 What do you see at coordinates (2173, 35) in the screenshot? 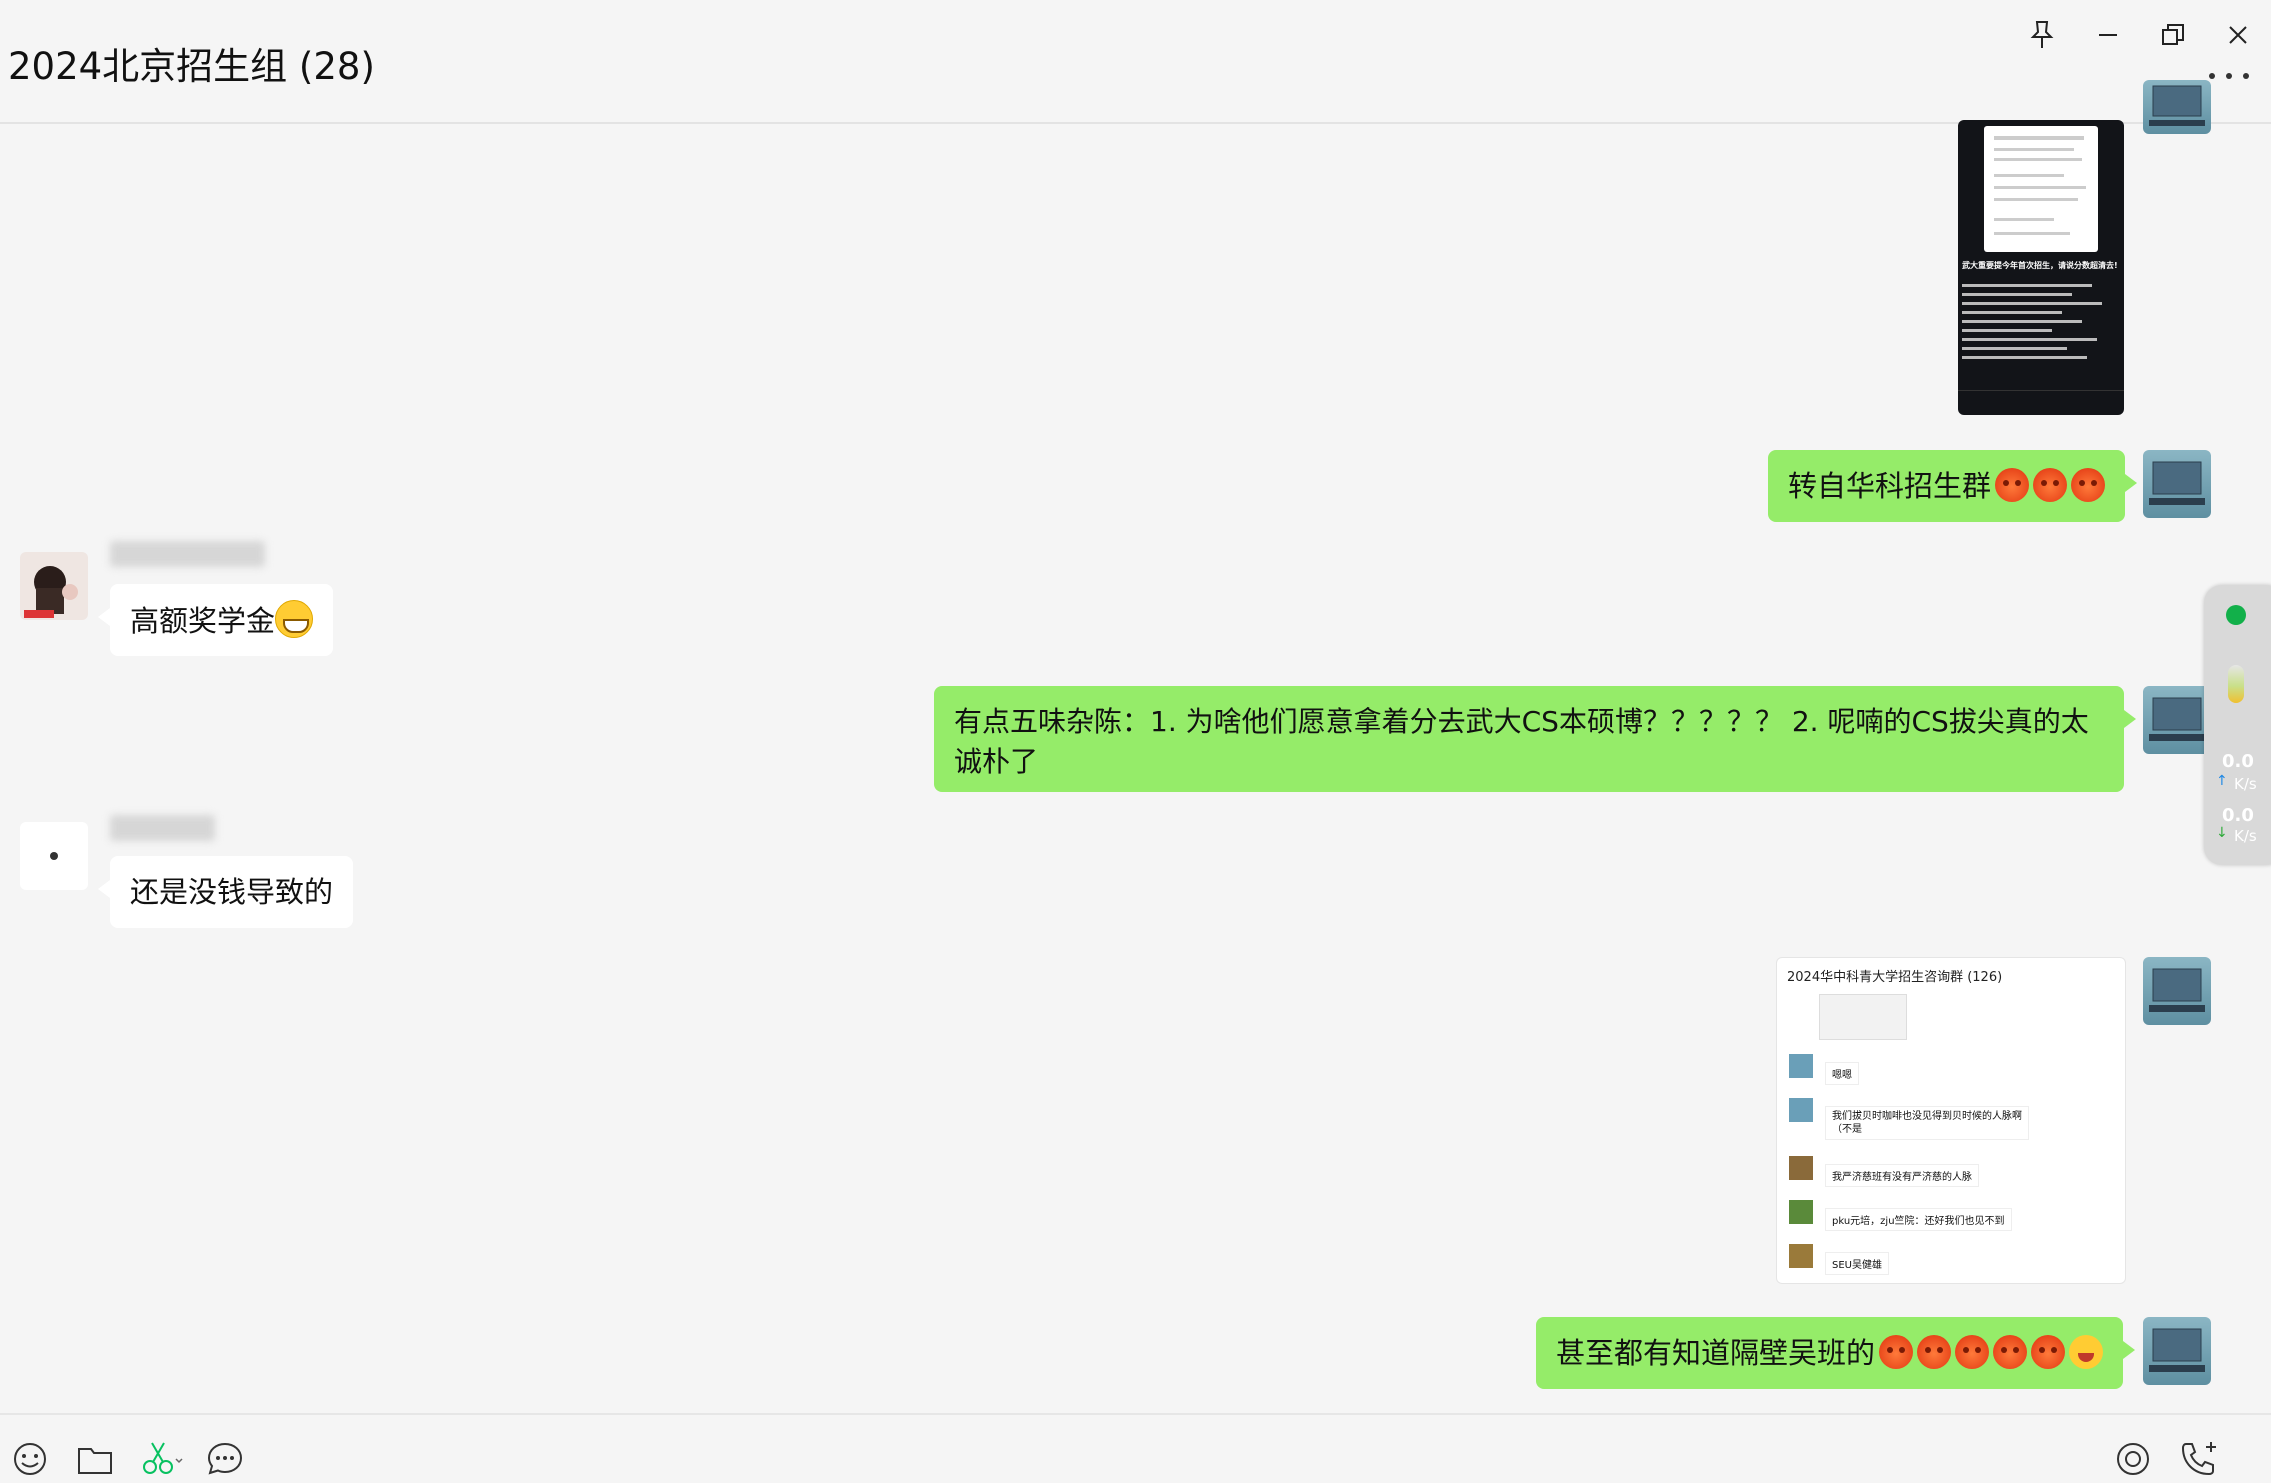
I see `restore-icon` at bounding box center [2173, 35].